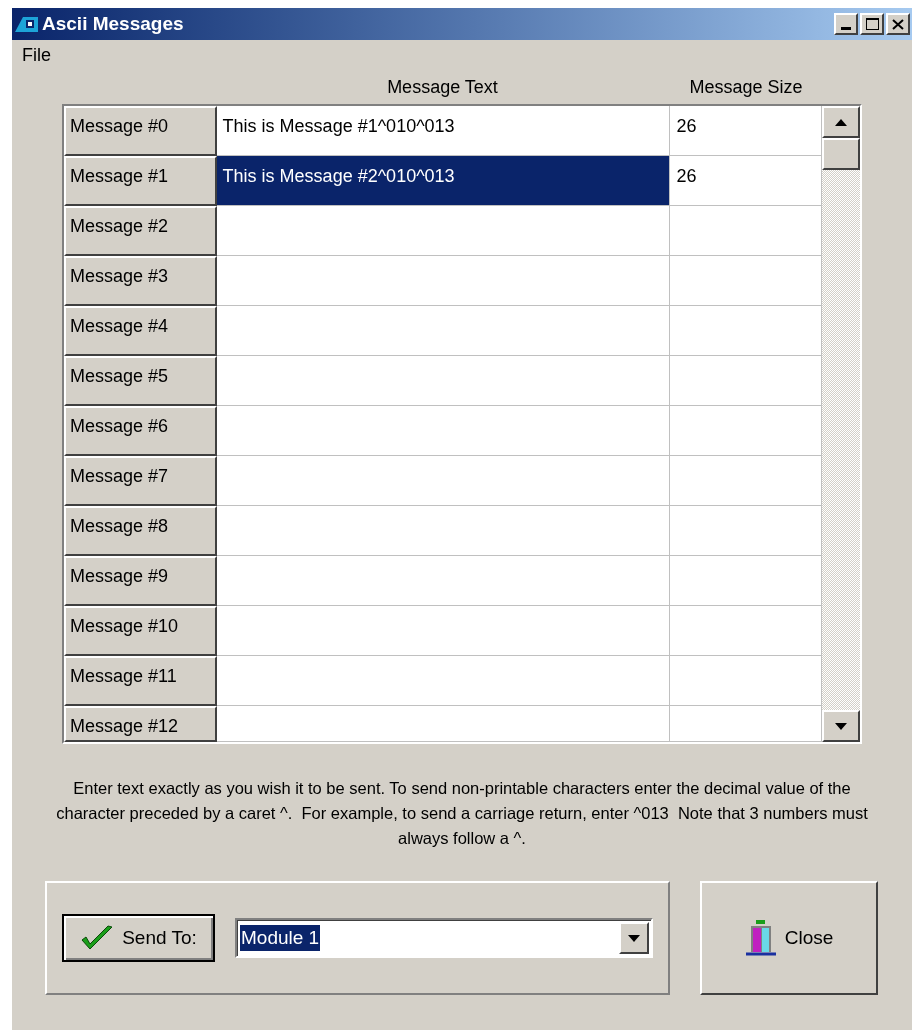 This screenshot has height=1030, width=912. Describe the element at coordinates (36, 55) in the screenshot. I see `menu-item: File` at that location.